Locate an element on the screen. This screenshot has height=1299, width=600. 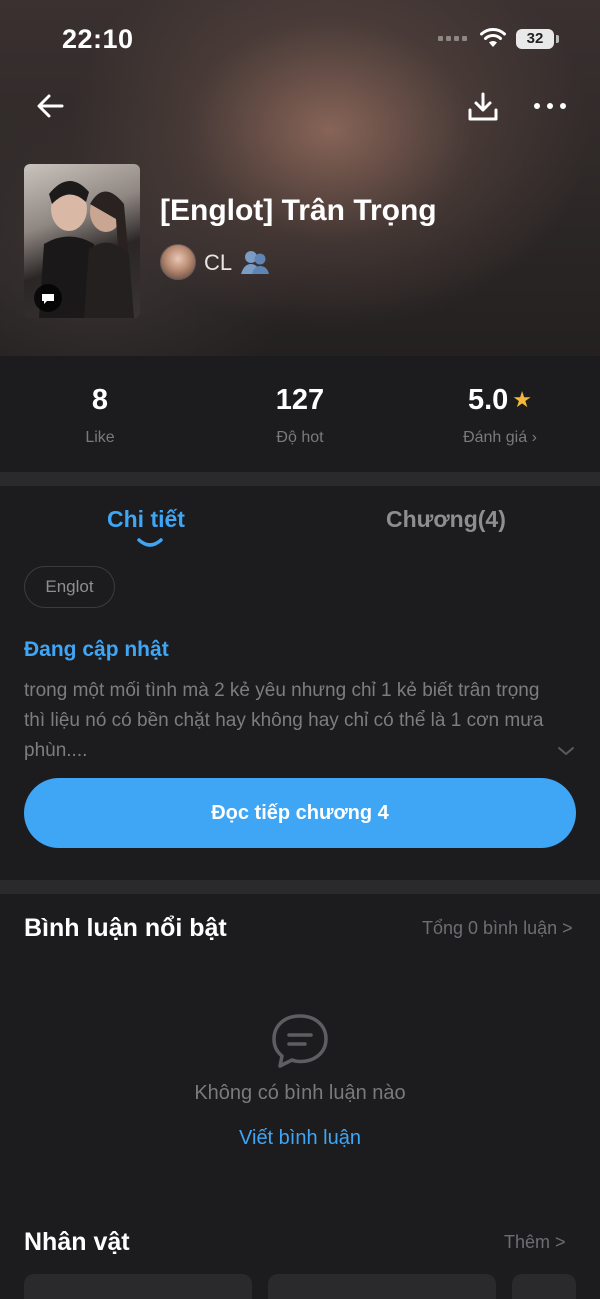
chat-bubble-icon is located at coordinates (48, 299).